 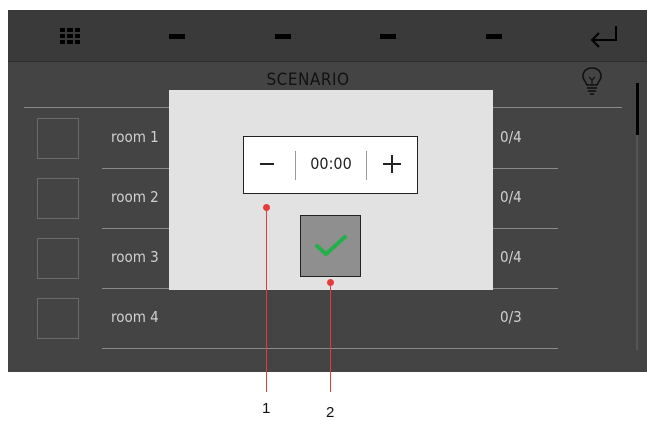 I want to click on checkmark-icon, so click(x=331, y=245).